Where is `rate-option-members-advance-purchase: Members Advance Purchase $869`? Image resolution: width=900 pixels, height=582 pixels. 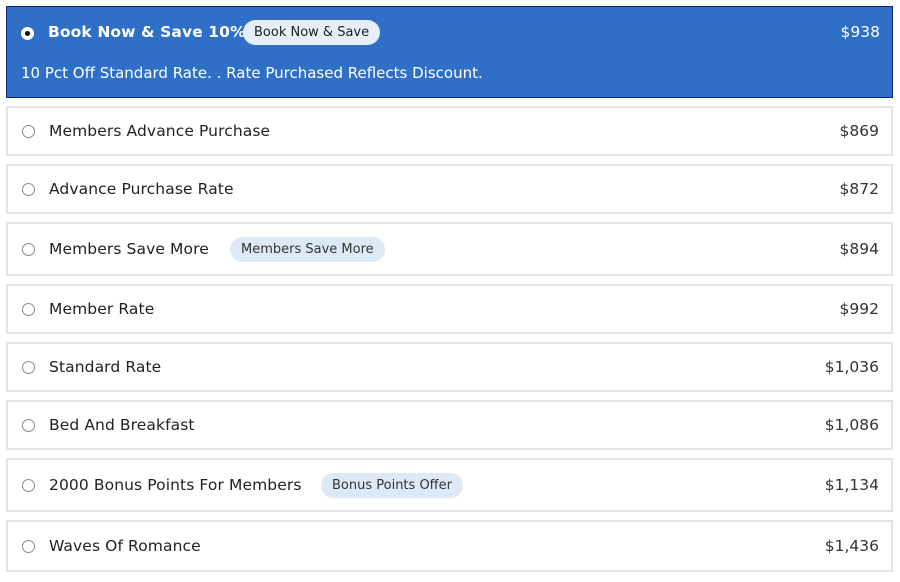
rate-option-members-advance-purchase: Members Advance Purchase $869 is located at coordinates (449, 131).